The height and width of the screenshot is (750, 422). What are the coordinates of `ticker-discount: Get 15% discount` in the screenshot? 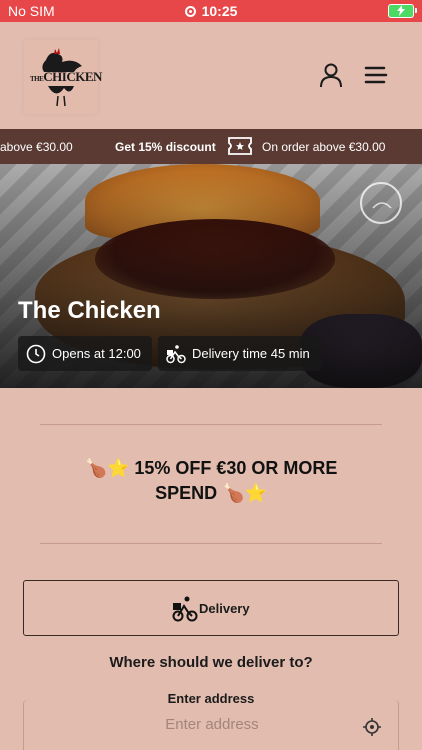 It's located at (165, 147).